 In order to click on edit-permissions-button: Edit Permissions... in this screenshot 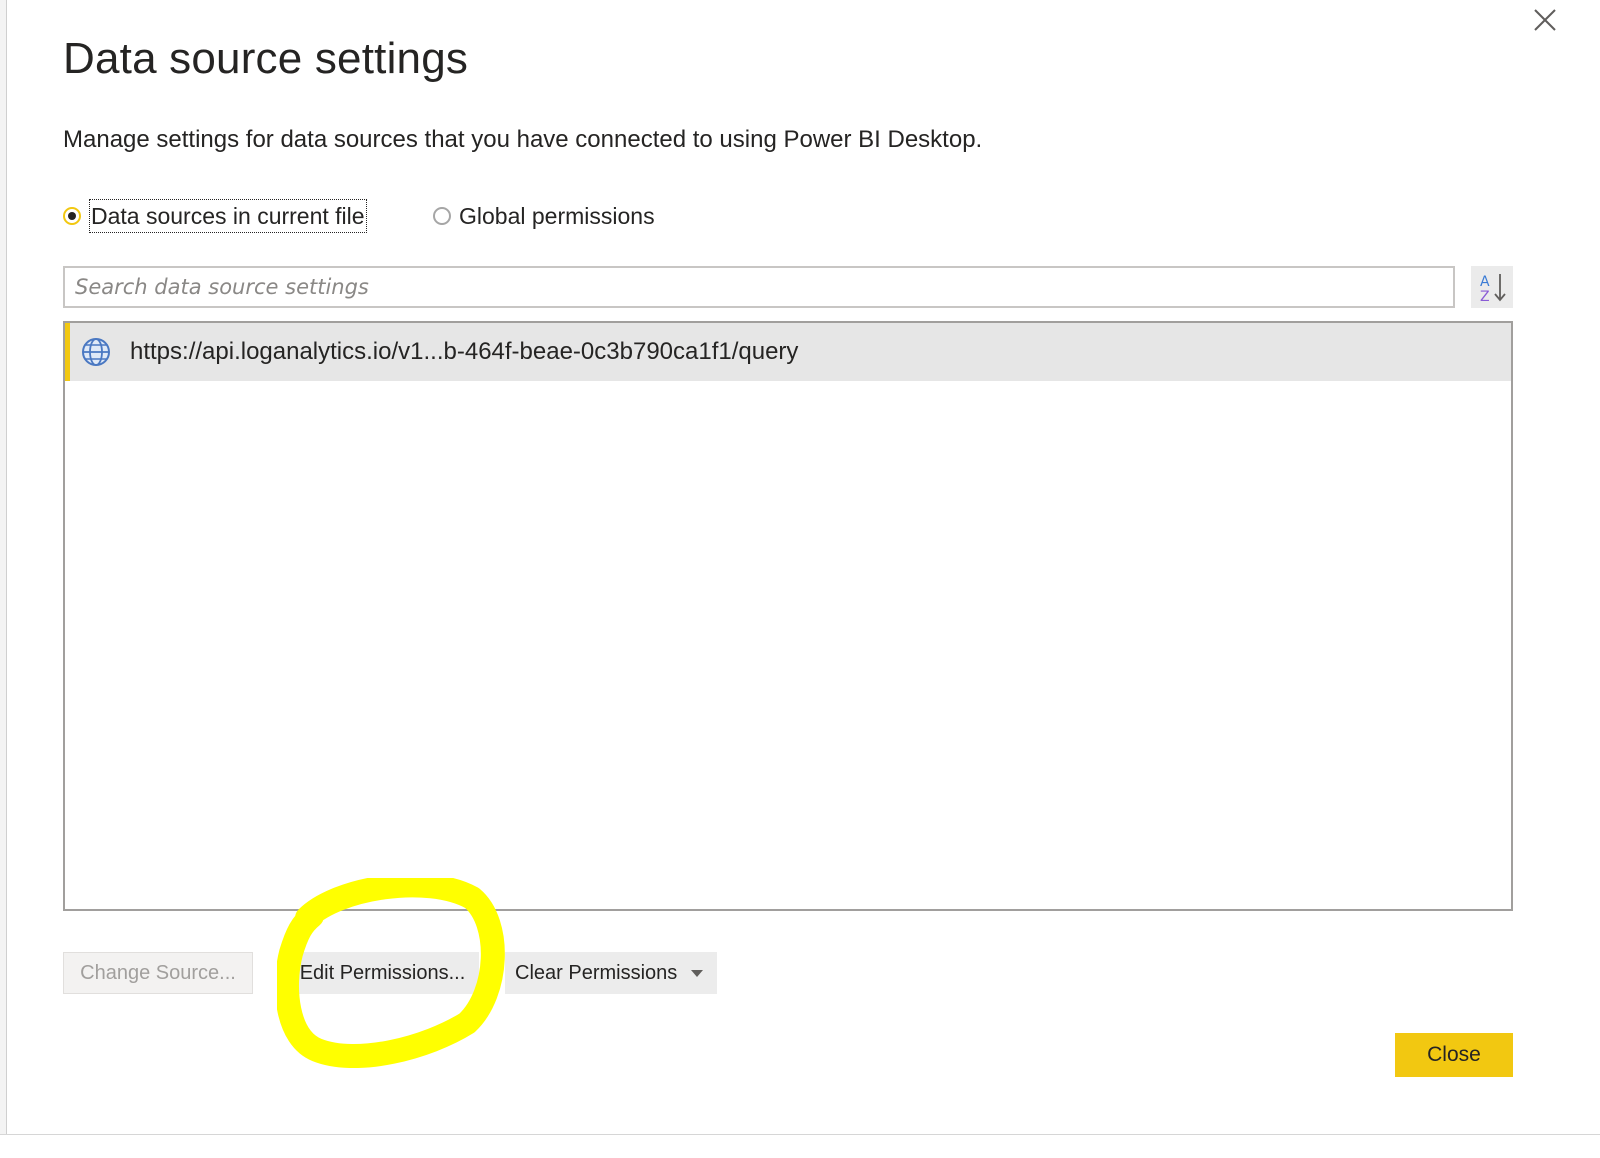, I will do `click(382, 973)`.